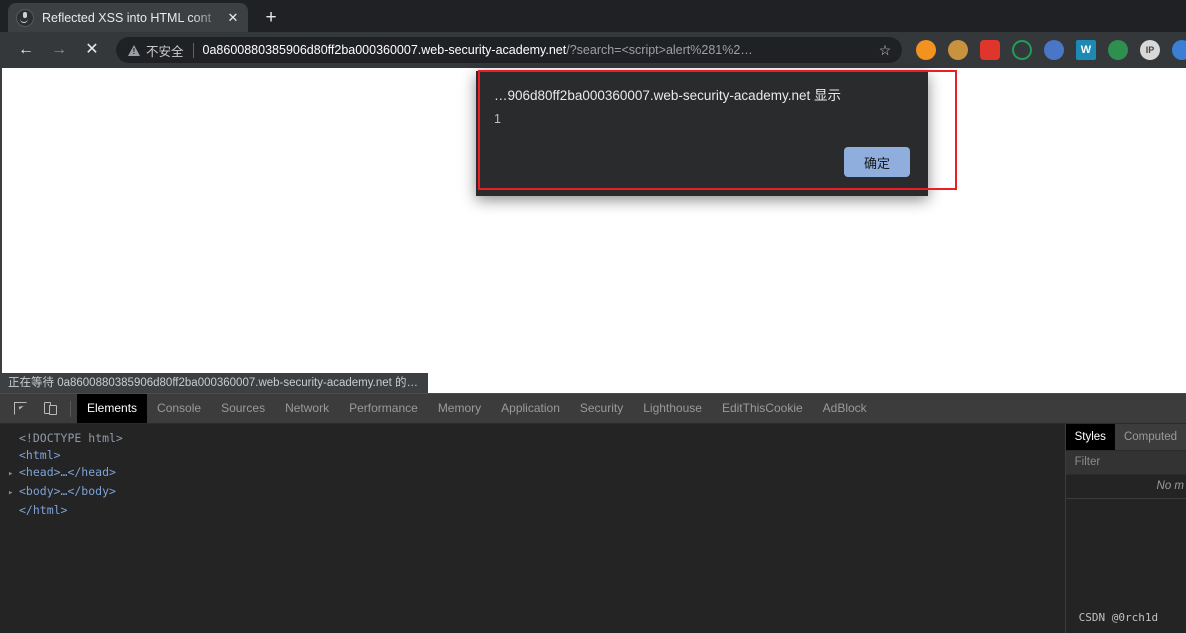 This screenshot has height=633, width=1186. What do you see at coordinates (243, 408) in the screenshot?
I see `devtools-tab-sources: Sources` at bounding box center [243, 408].